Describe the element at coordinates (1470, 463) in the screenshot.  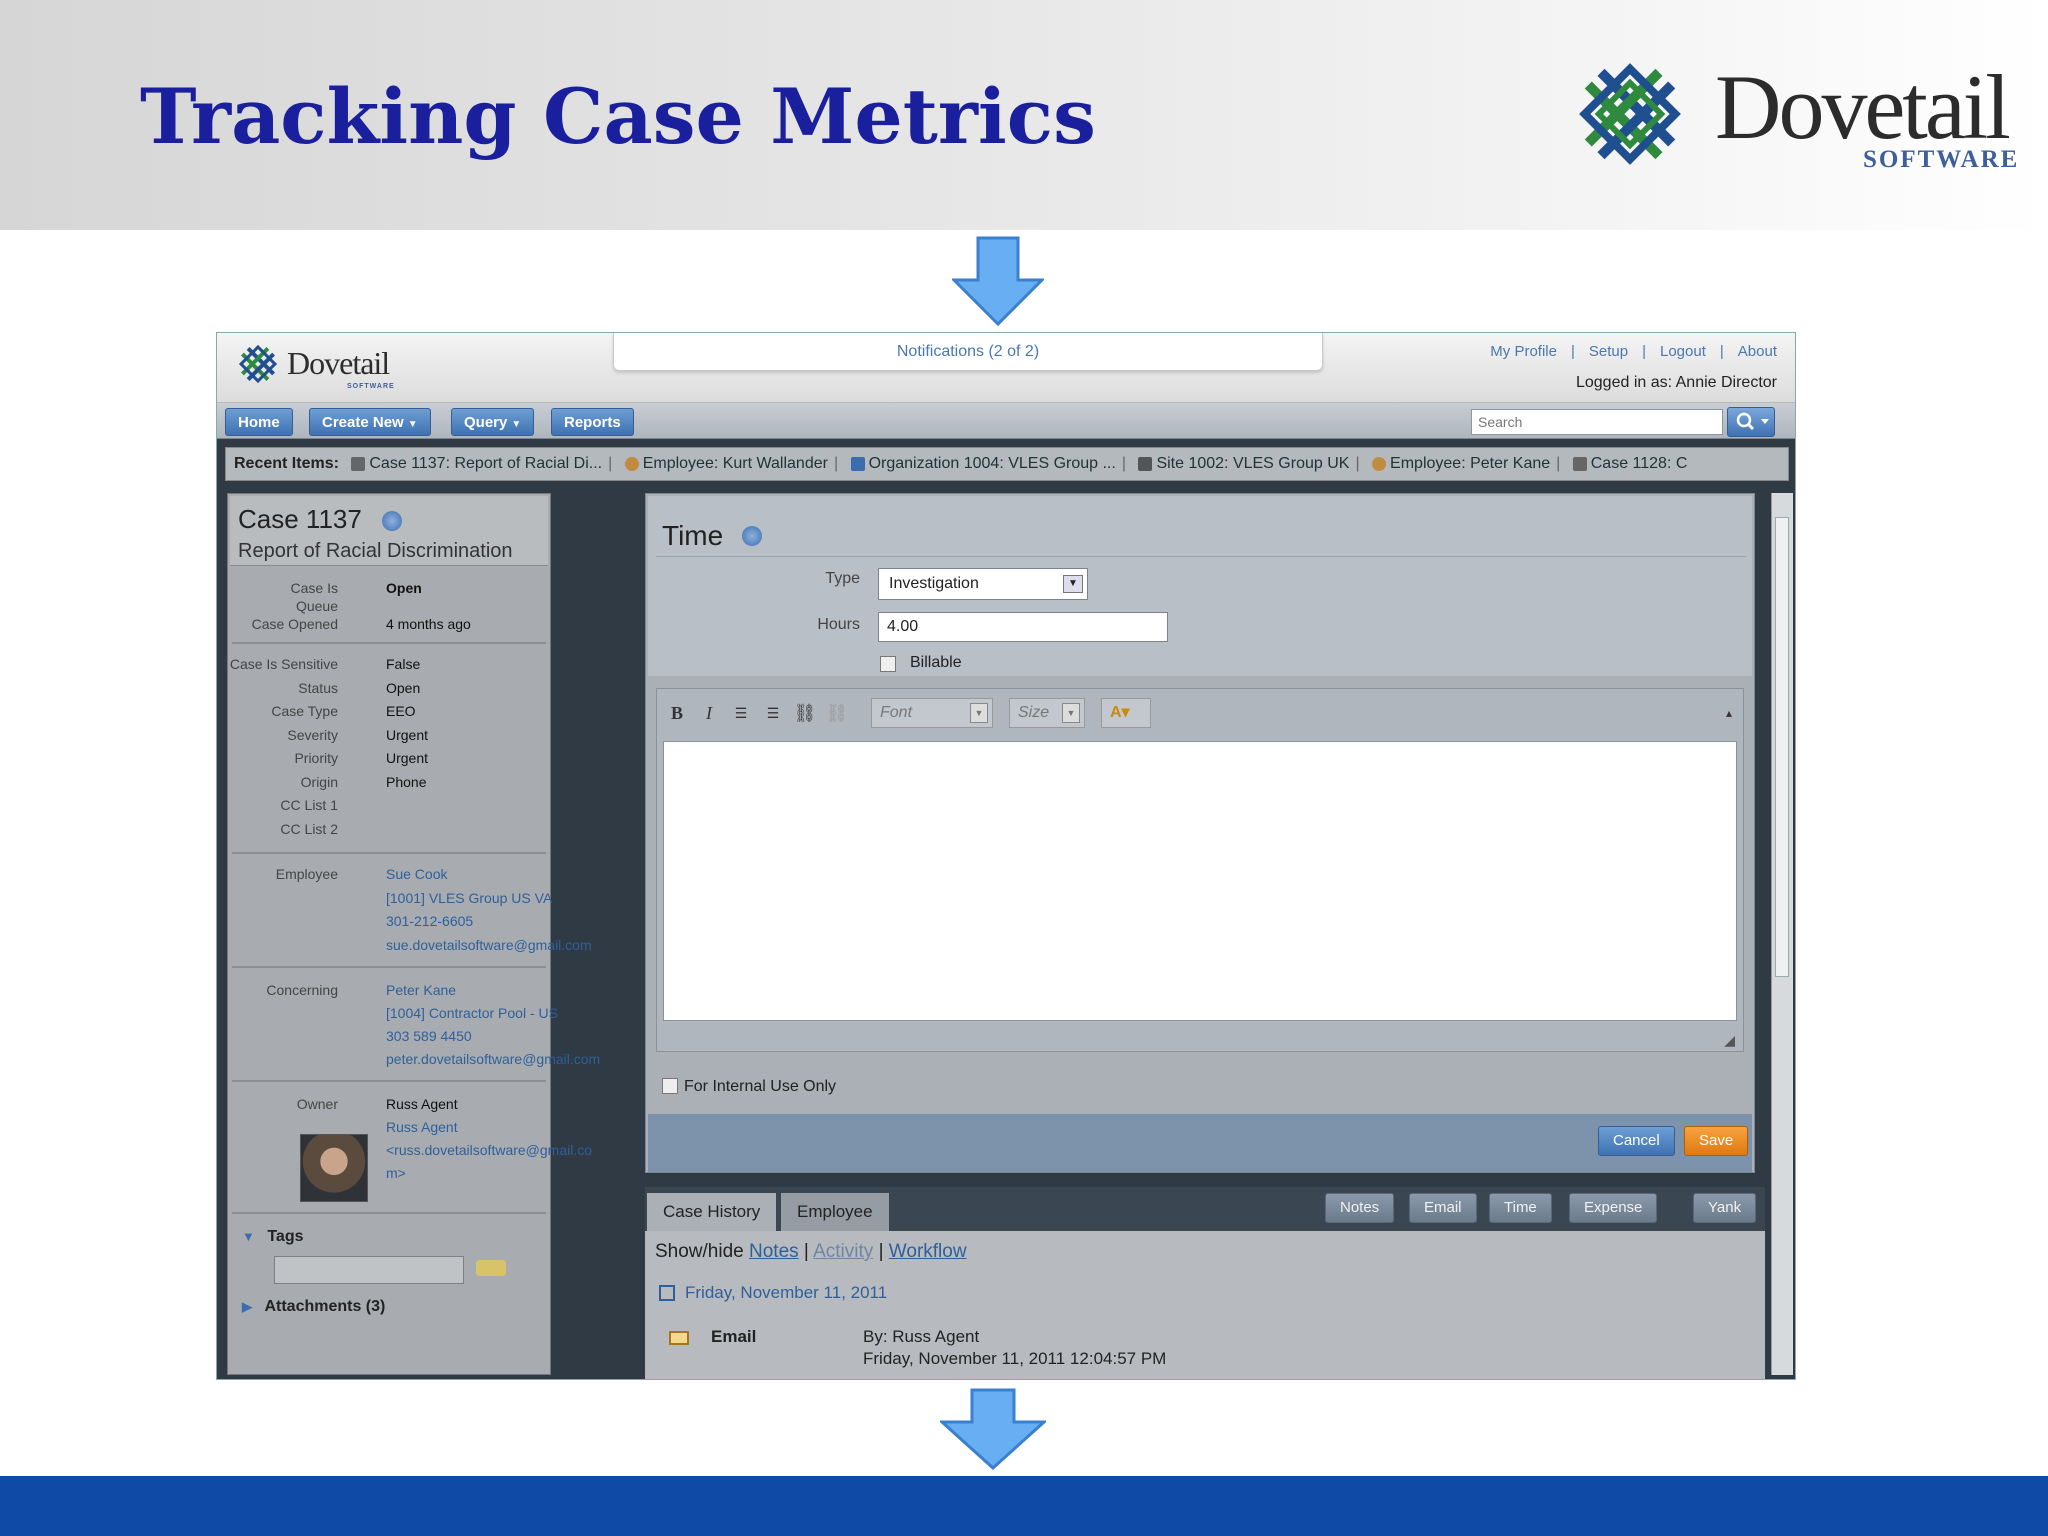
I see `recent-item: Employee: Peter Kane` at that location.